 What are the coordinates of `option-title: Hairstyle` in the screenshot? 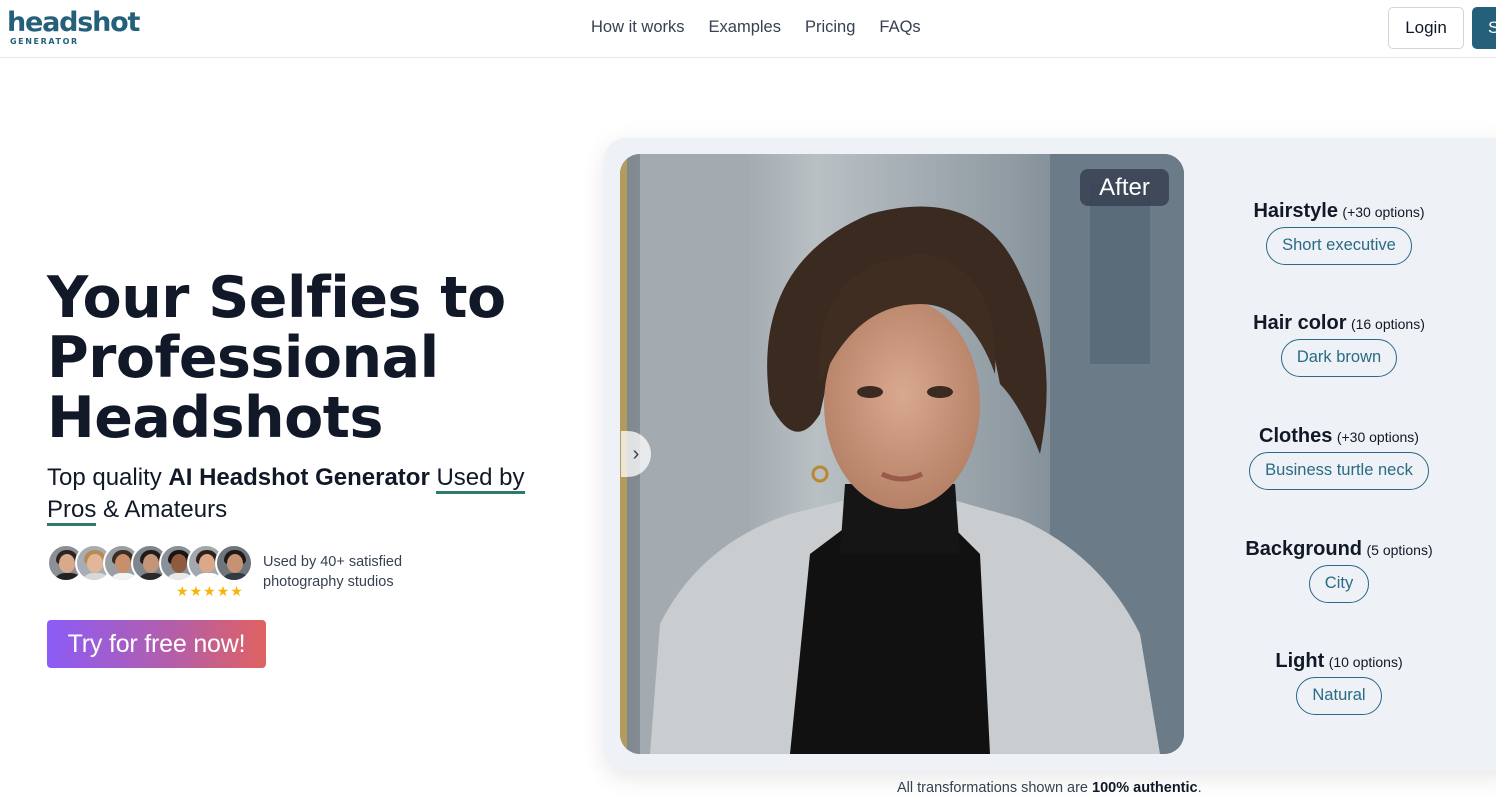 It's located at (1295, 211).